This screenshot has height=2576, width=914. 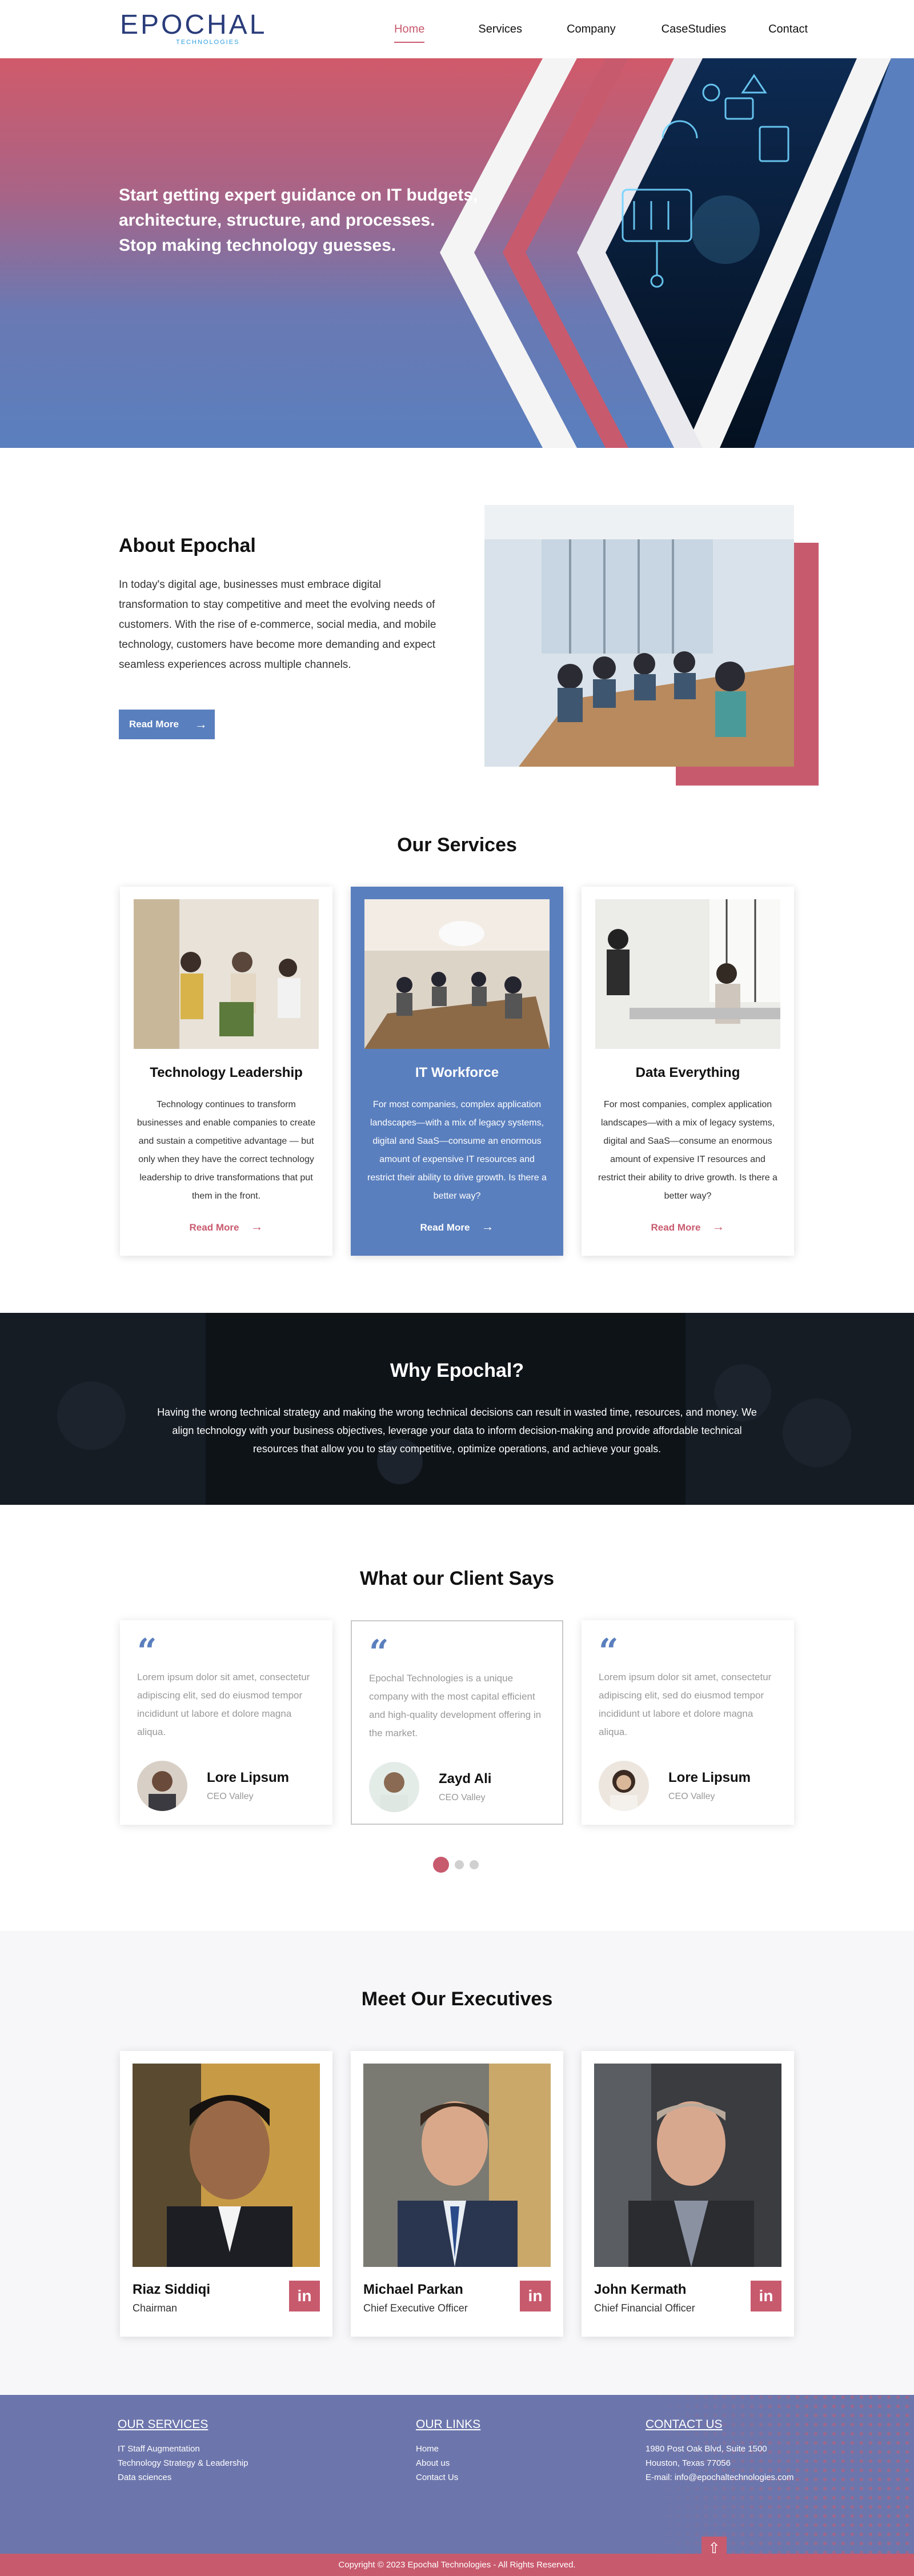 I want to click on service-title: Data Everything, so click(x=687, y=1072).